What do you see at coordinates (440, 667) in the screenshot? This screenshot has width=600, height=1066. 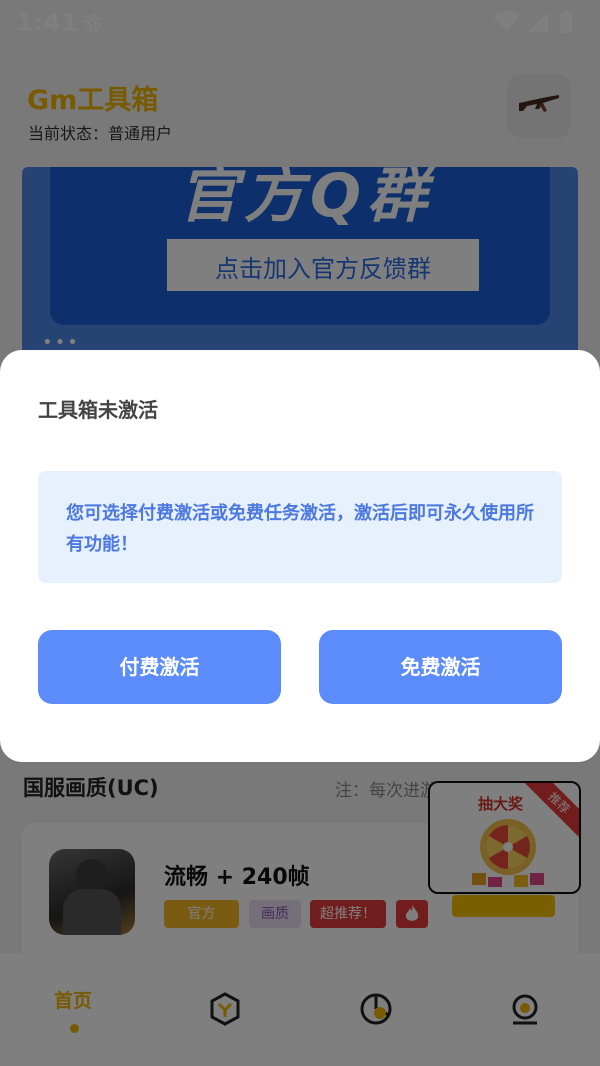 I see `free-activation-button: 免费激活` at bounding box center [440, 667].